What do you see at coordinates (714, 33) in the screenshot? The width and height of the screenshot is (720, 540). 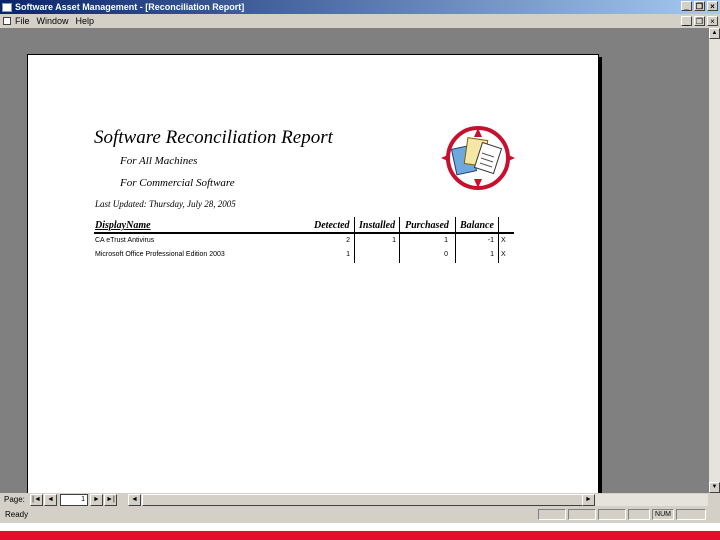 I see `scroll-up-icon: ▲` at bounding box center [714, 33].